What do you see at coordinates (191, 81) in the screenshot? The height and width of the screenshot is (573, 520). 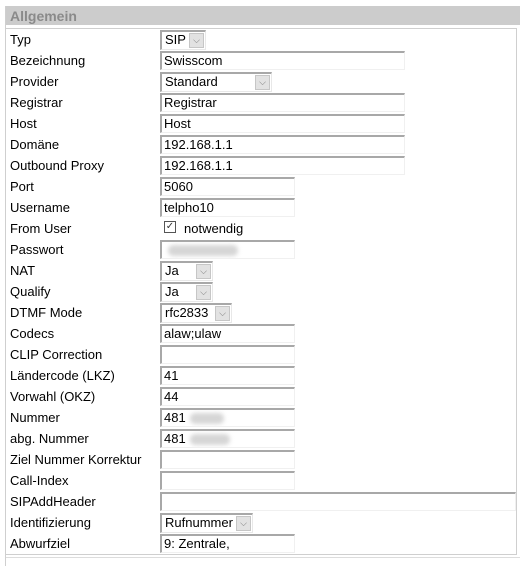 I see `provider-select-value: Standard` at bounding box center [191, 81].